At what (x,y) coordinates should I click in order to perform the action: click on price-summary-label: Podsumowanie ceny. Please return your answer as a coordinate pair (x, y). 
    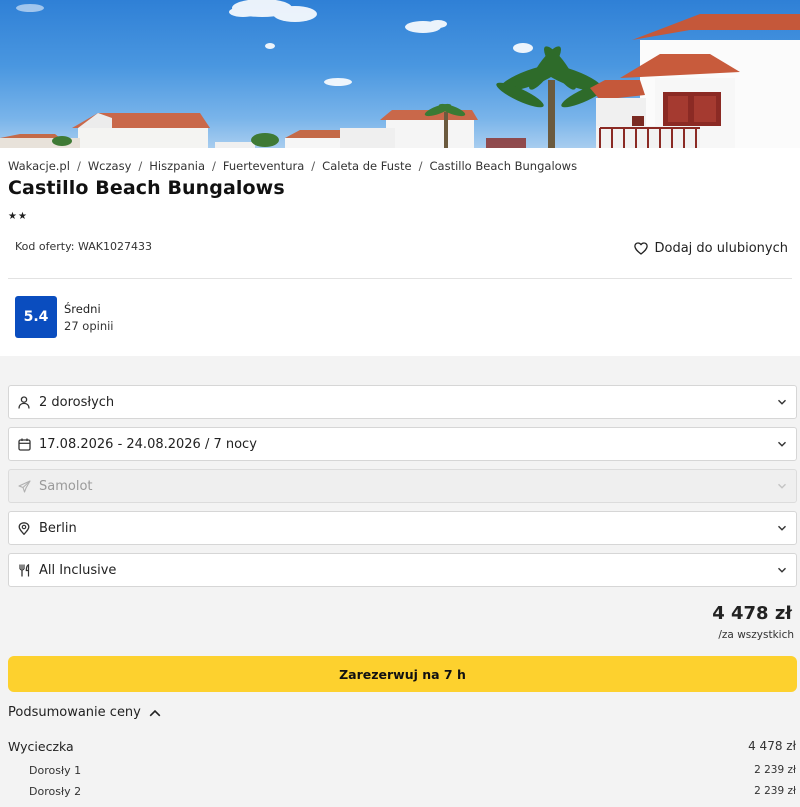
    Looking at the image, I should click on (74, 712).